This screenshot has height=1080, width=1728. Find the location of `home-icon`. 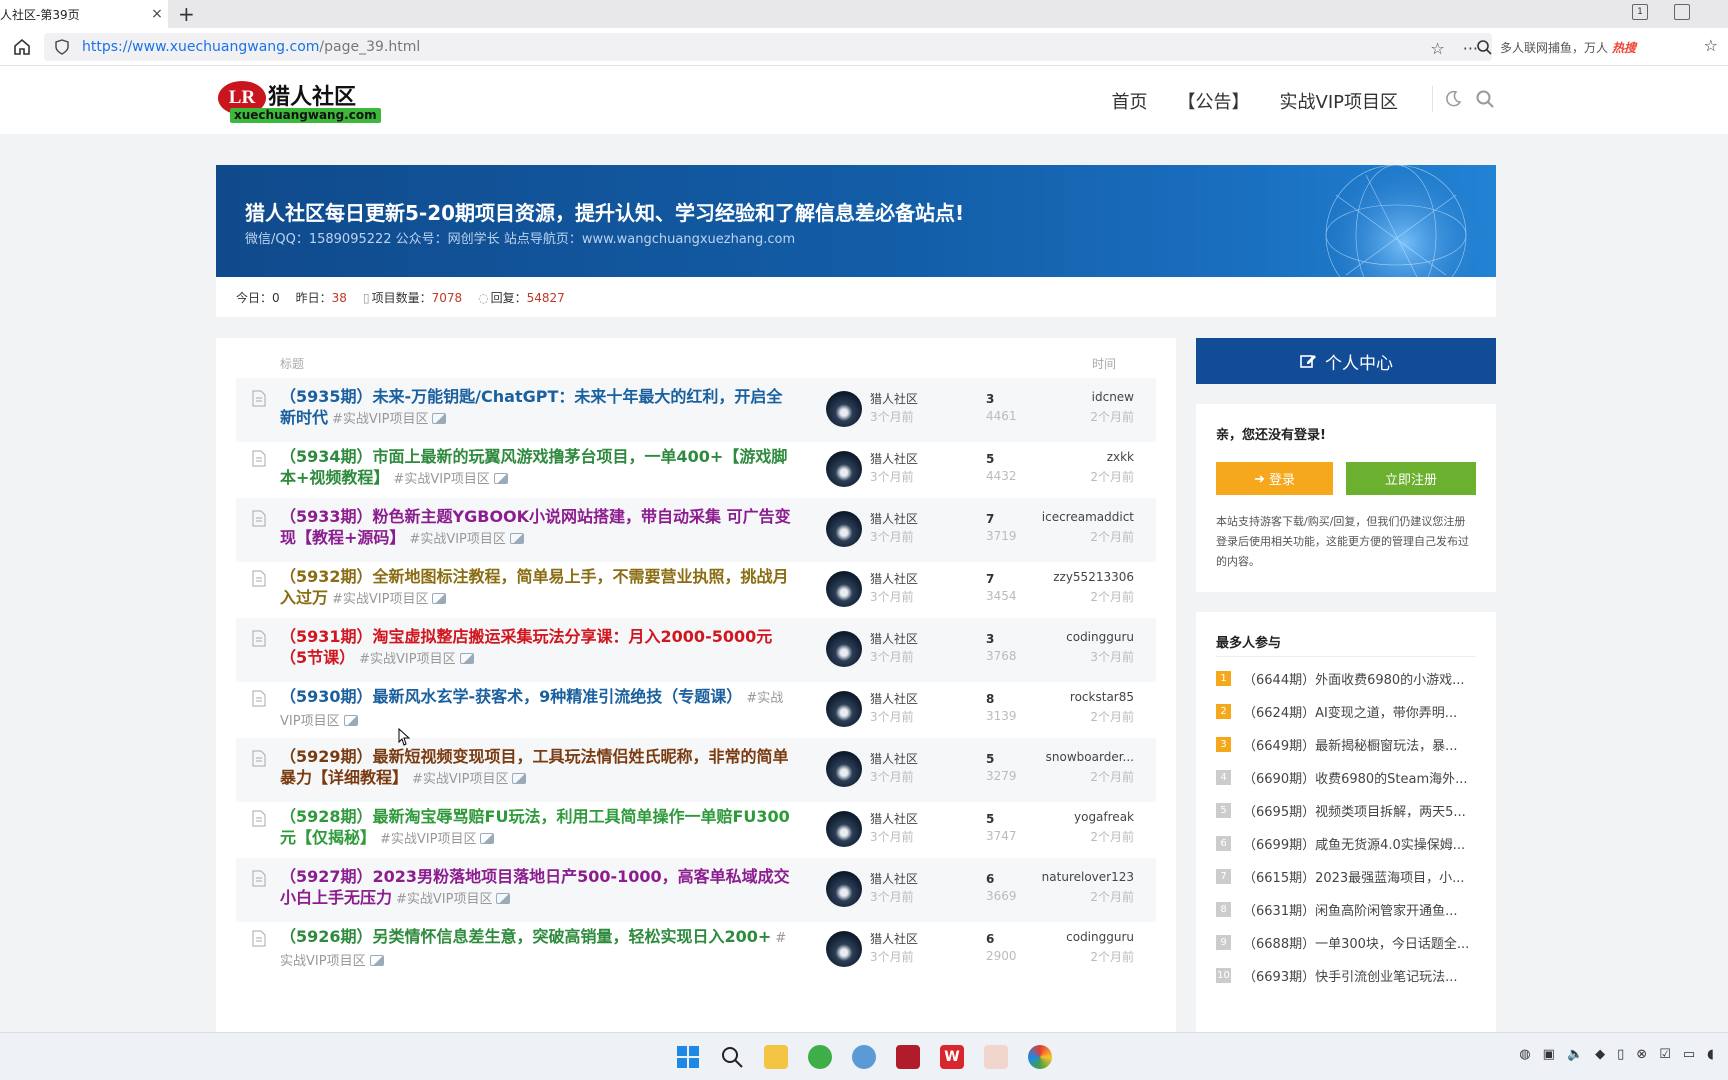

home-icon is located at coordinates (22, 47).